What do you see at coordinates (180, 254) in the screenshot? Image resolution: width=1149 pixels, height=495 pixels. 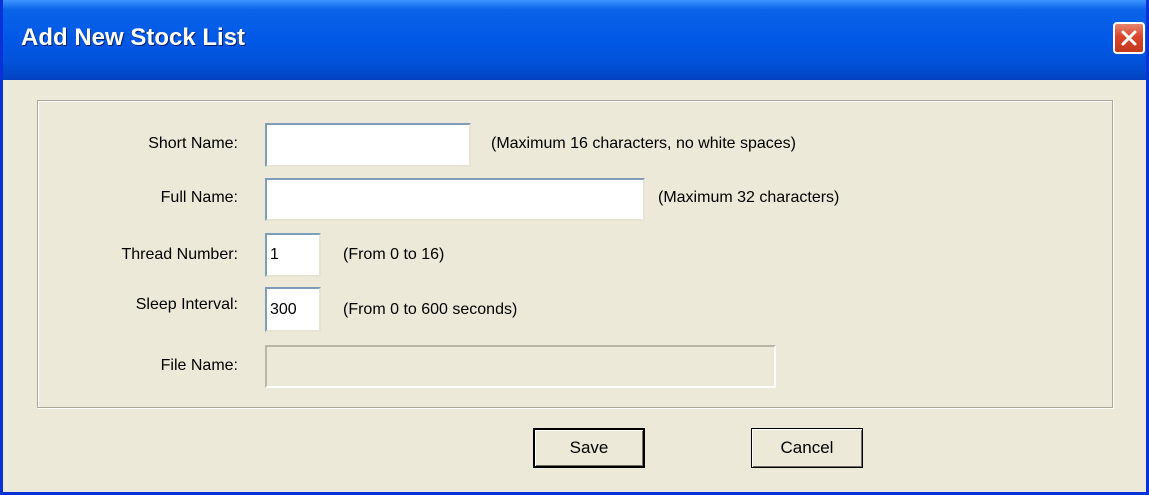 I see `thread-number-label: Thread Number:` at bounding box center [180, 254].